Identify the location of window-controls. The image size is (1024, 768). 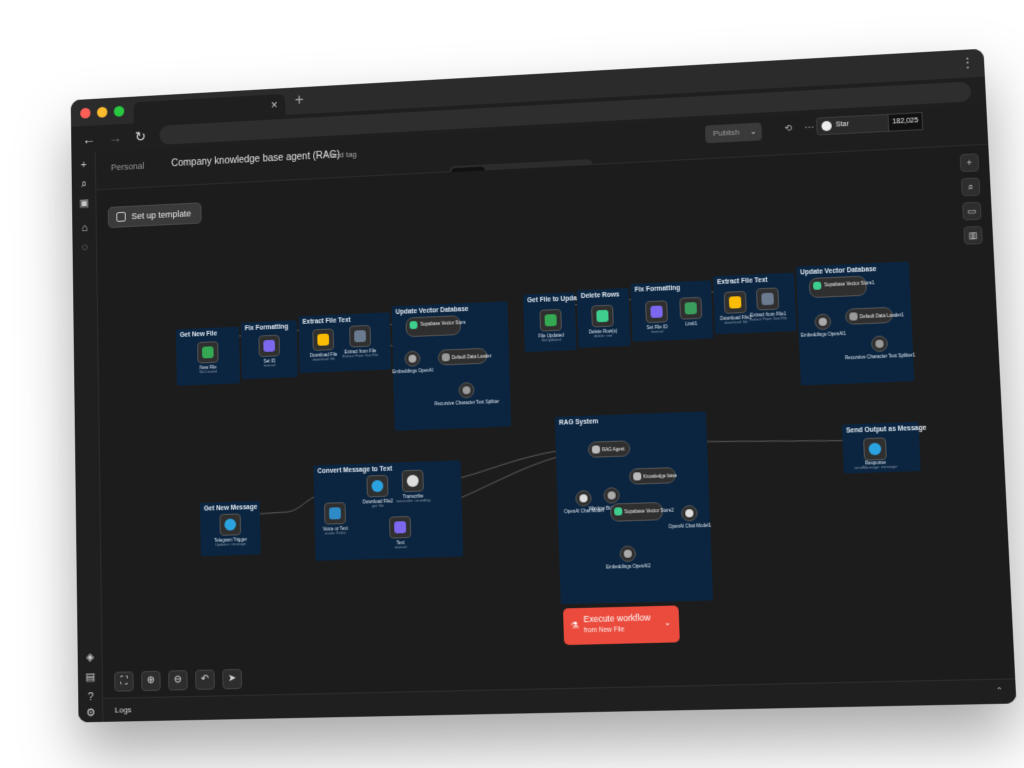
(102, 112).